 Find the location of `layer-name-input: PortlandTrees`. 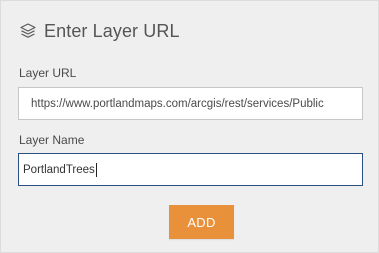

layer-name-input: PortlandTrees is located at coordinates (190, 169).